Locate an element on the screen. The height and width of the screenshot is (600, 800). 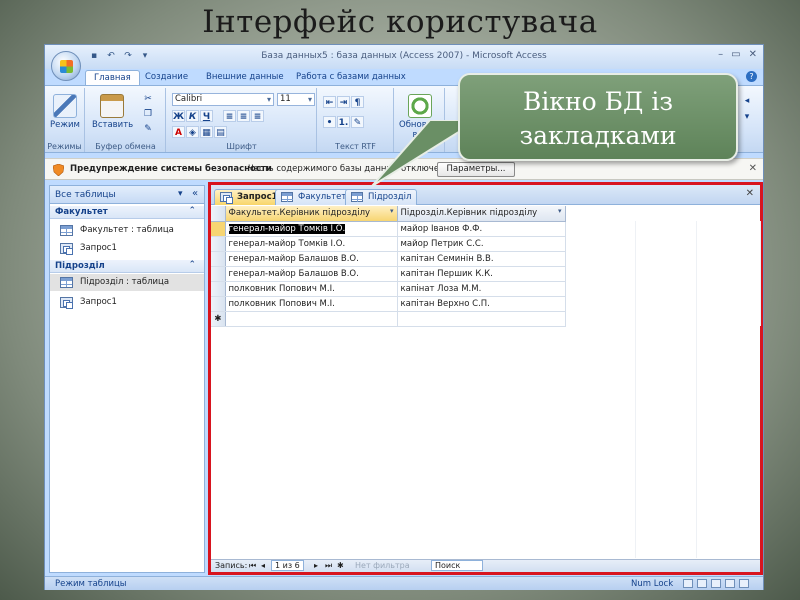
table-cell: капітан Семинін В.В. is located at coordinates (481, 259).